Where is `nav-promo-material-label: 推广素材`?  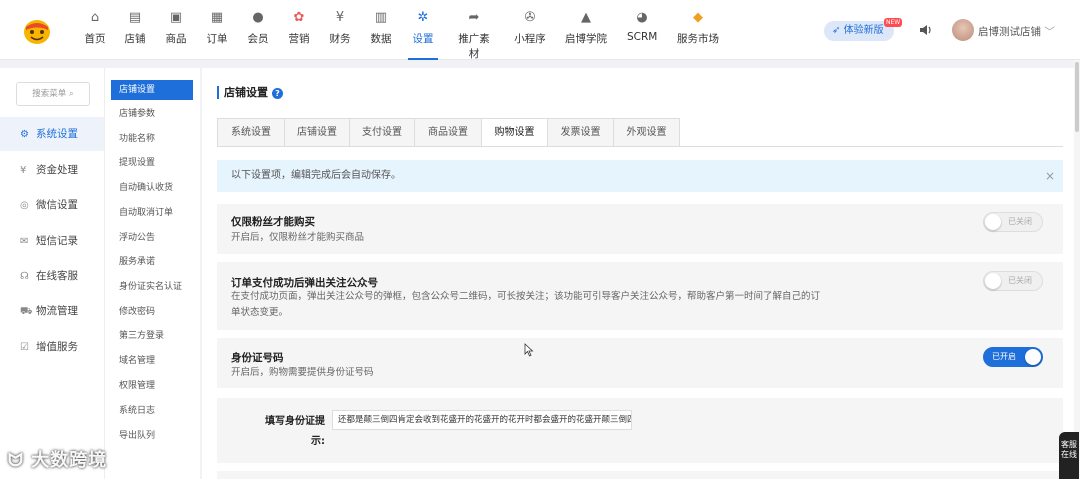 nav-promo-material-label: 推广素材 is located at coordinates (474, 46).